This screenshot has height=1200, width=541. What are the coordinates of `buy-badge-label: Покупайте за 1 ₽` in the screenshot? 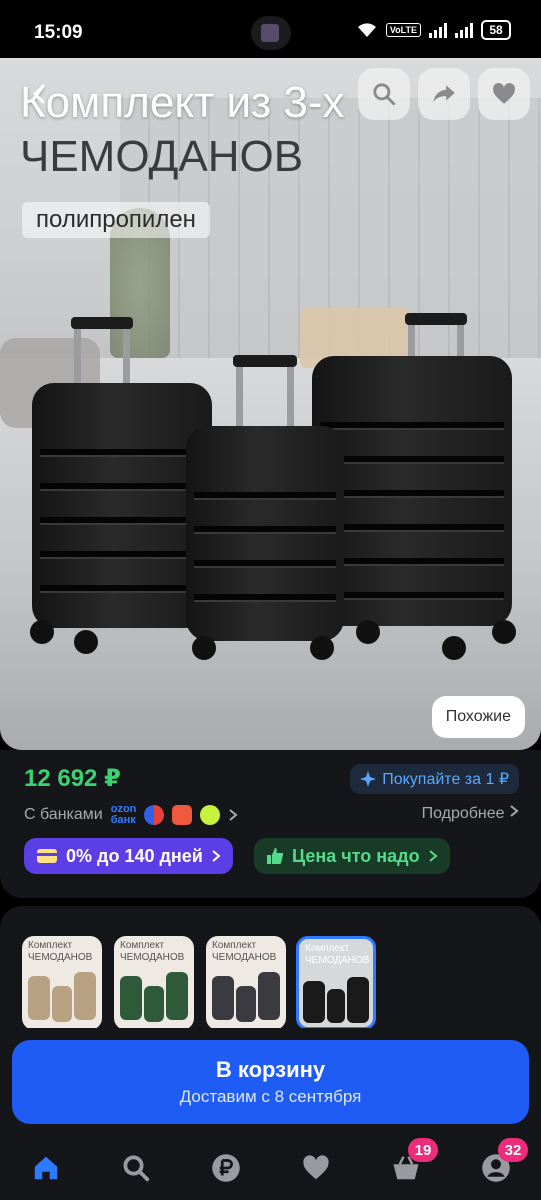 It's located at (445, 779).